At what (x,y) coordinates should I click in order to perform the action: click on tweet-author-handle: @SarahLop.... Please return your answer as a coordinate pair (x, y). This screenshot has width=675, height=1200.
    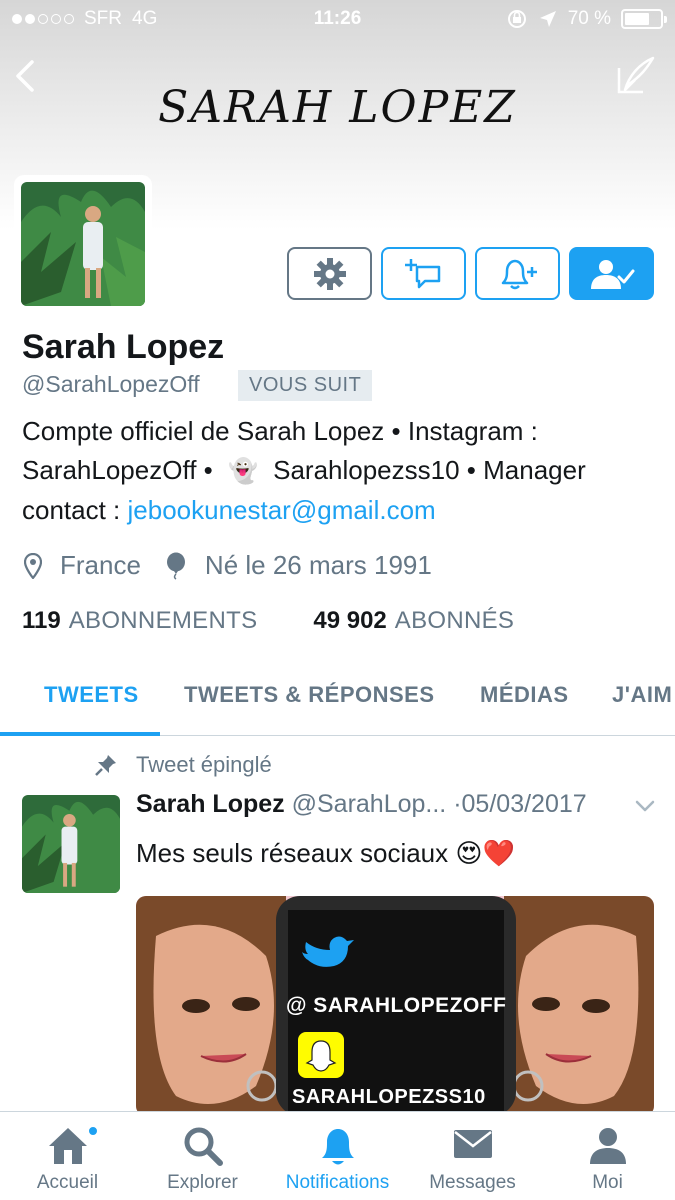
    Looking at the image, I should click on (369, 804).